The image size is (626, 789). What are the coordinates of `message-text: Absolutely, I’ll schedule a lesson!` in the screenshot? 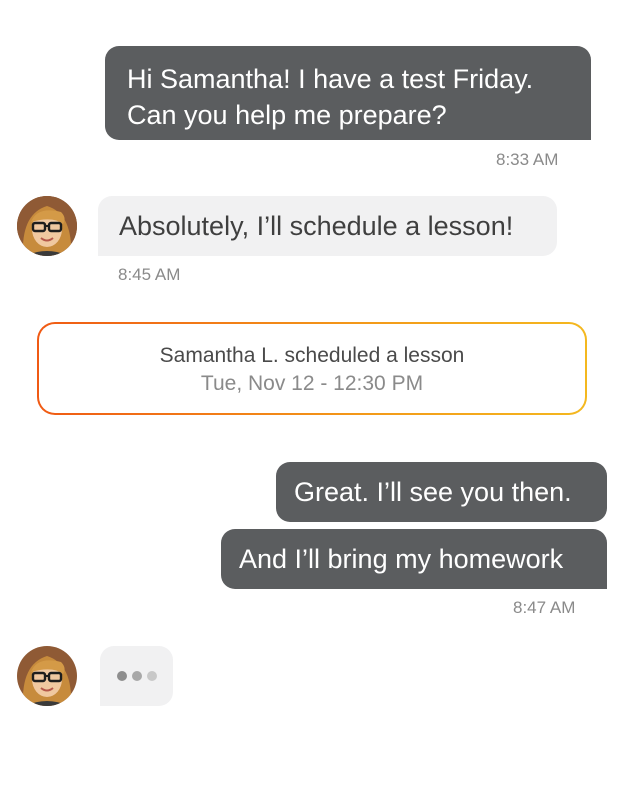 It's located at (316, 226).